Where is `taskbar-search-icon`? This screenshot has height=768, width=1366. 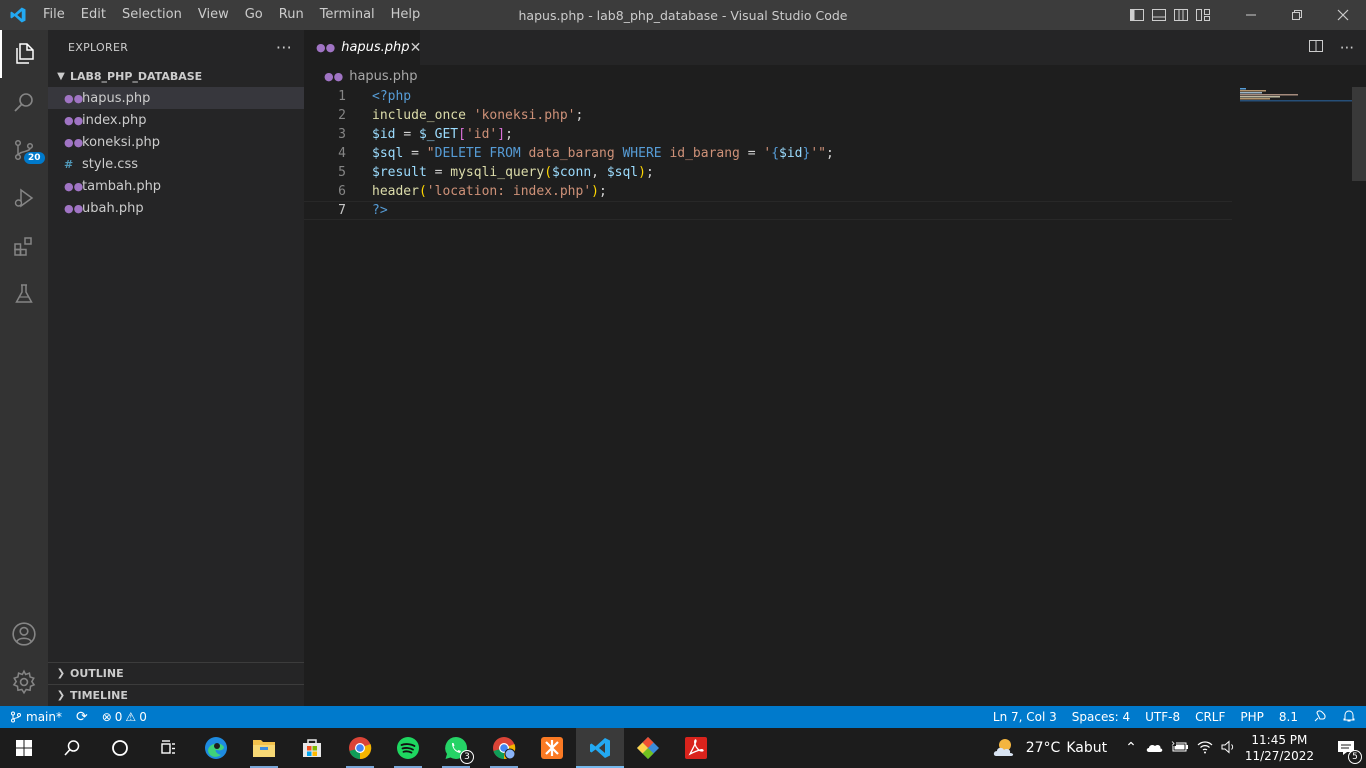
taskbar-search-icon is located at coordinates (72, 748).